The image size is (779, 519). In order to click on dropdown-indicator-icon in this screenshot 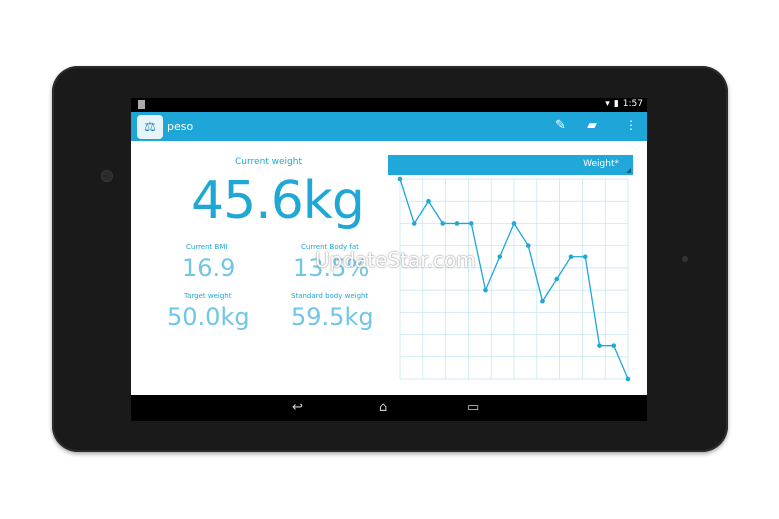, I will do `click(628, 170)`.